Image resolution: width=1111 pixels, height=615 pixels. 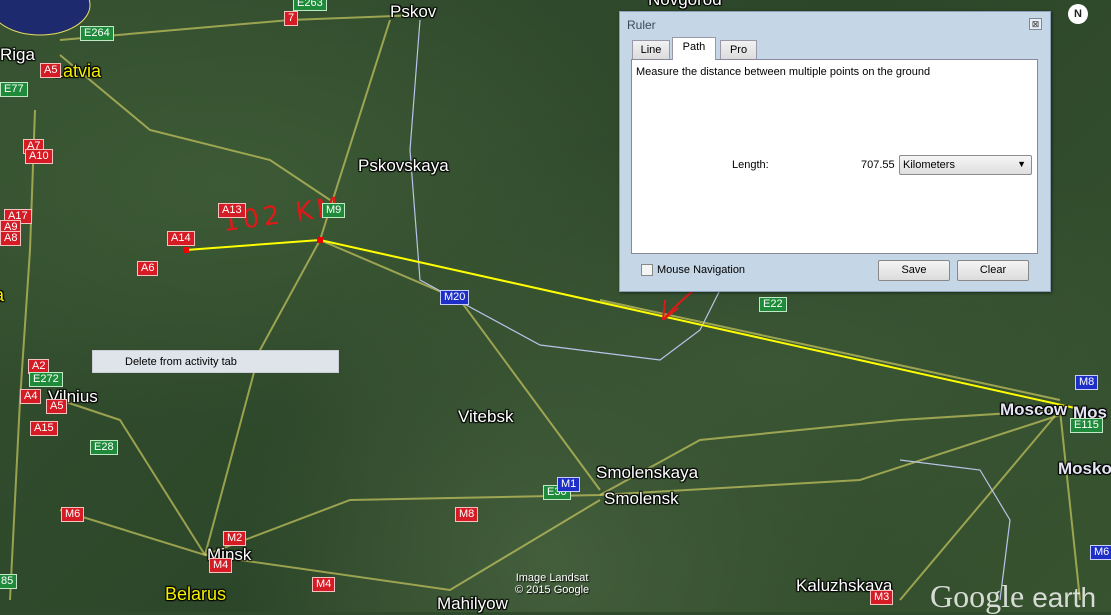 What do you see at coordinates (44, 428) in the screenshot?
I see `road-shield: A15` at bounding box center [44, 428].